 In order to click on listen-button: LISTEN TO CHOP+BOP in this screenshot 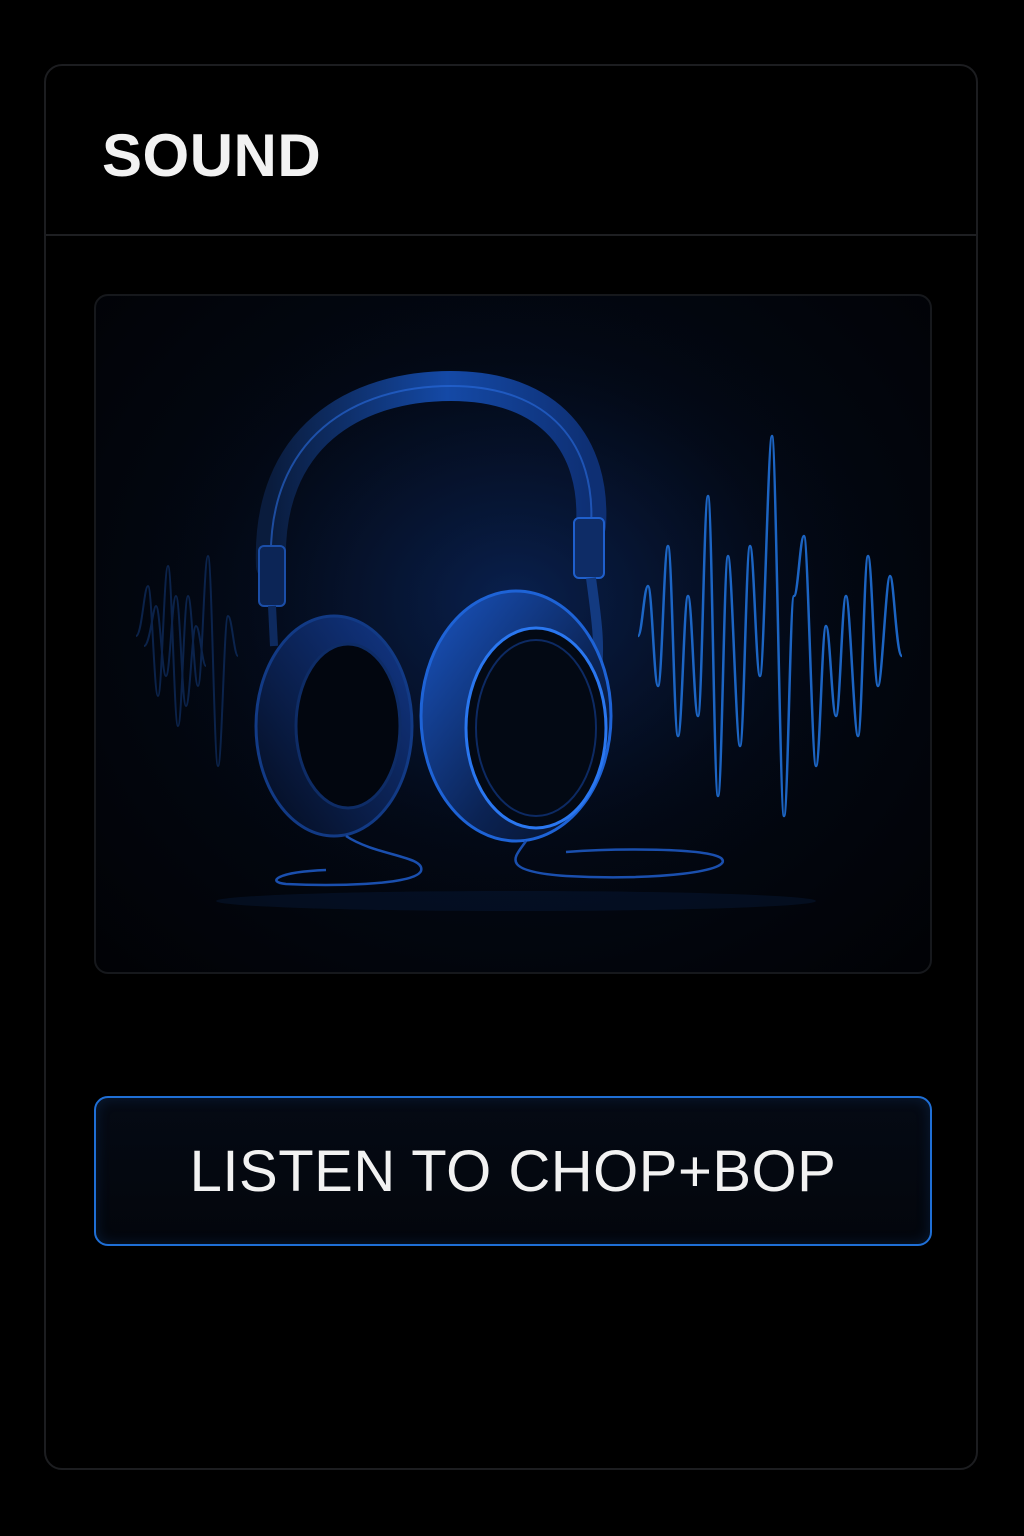, I will do `click(513, 1171)`.